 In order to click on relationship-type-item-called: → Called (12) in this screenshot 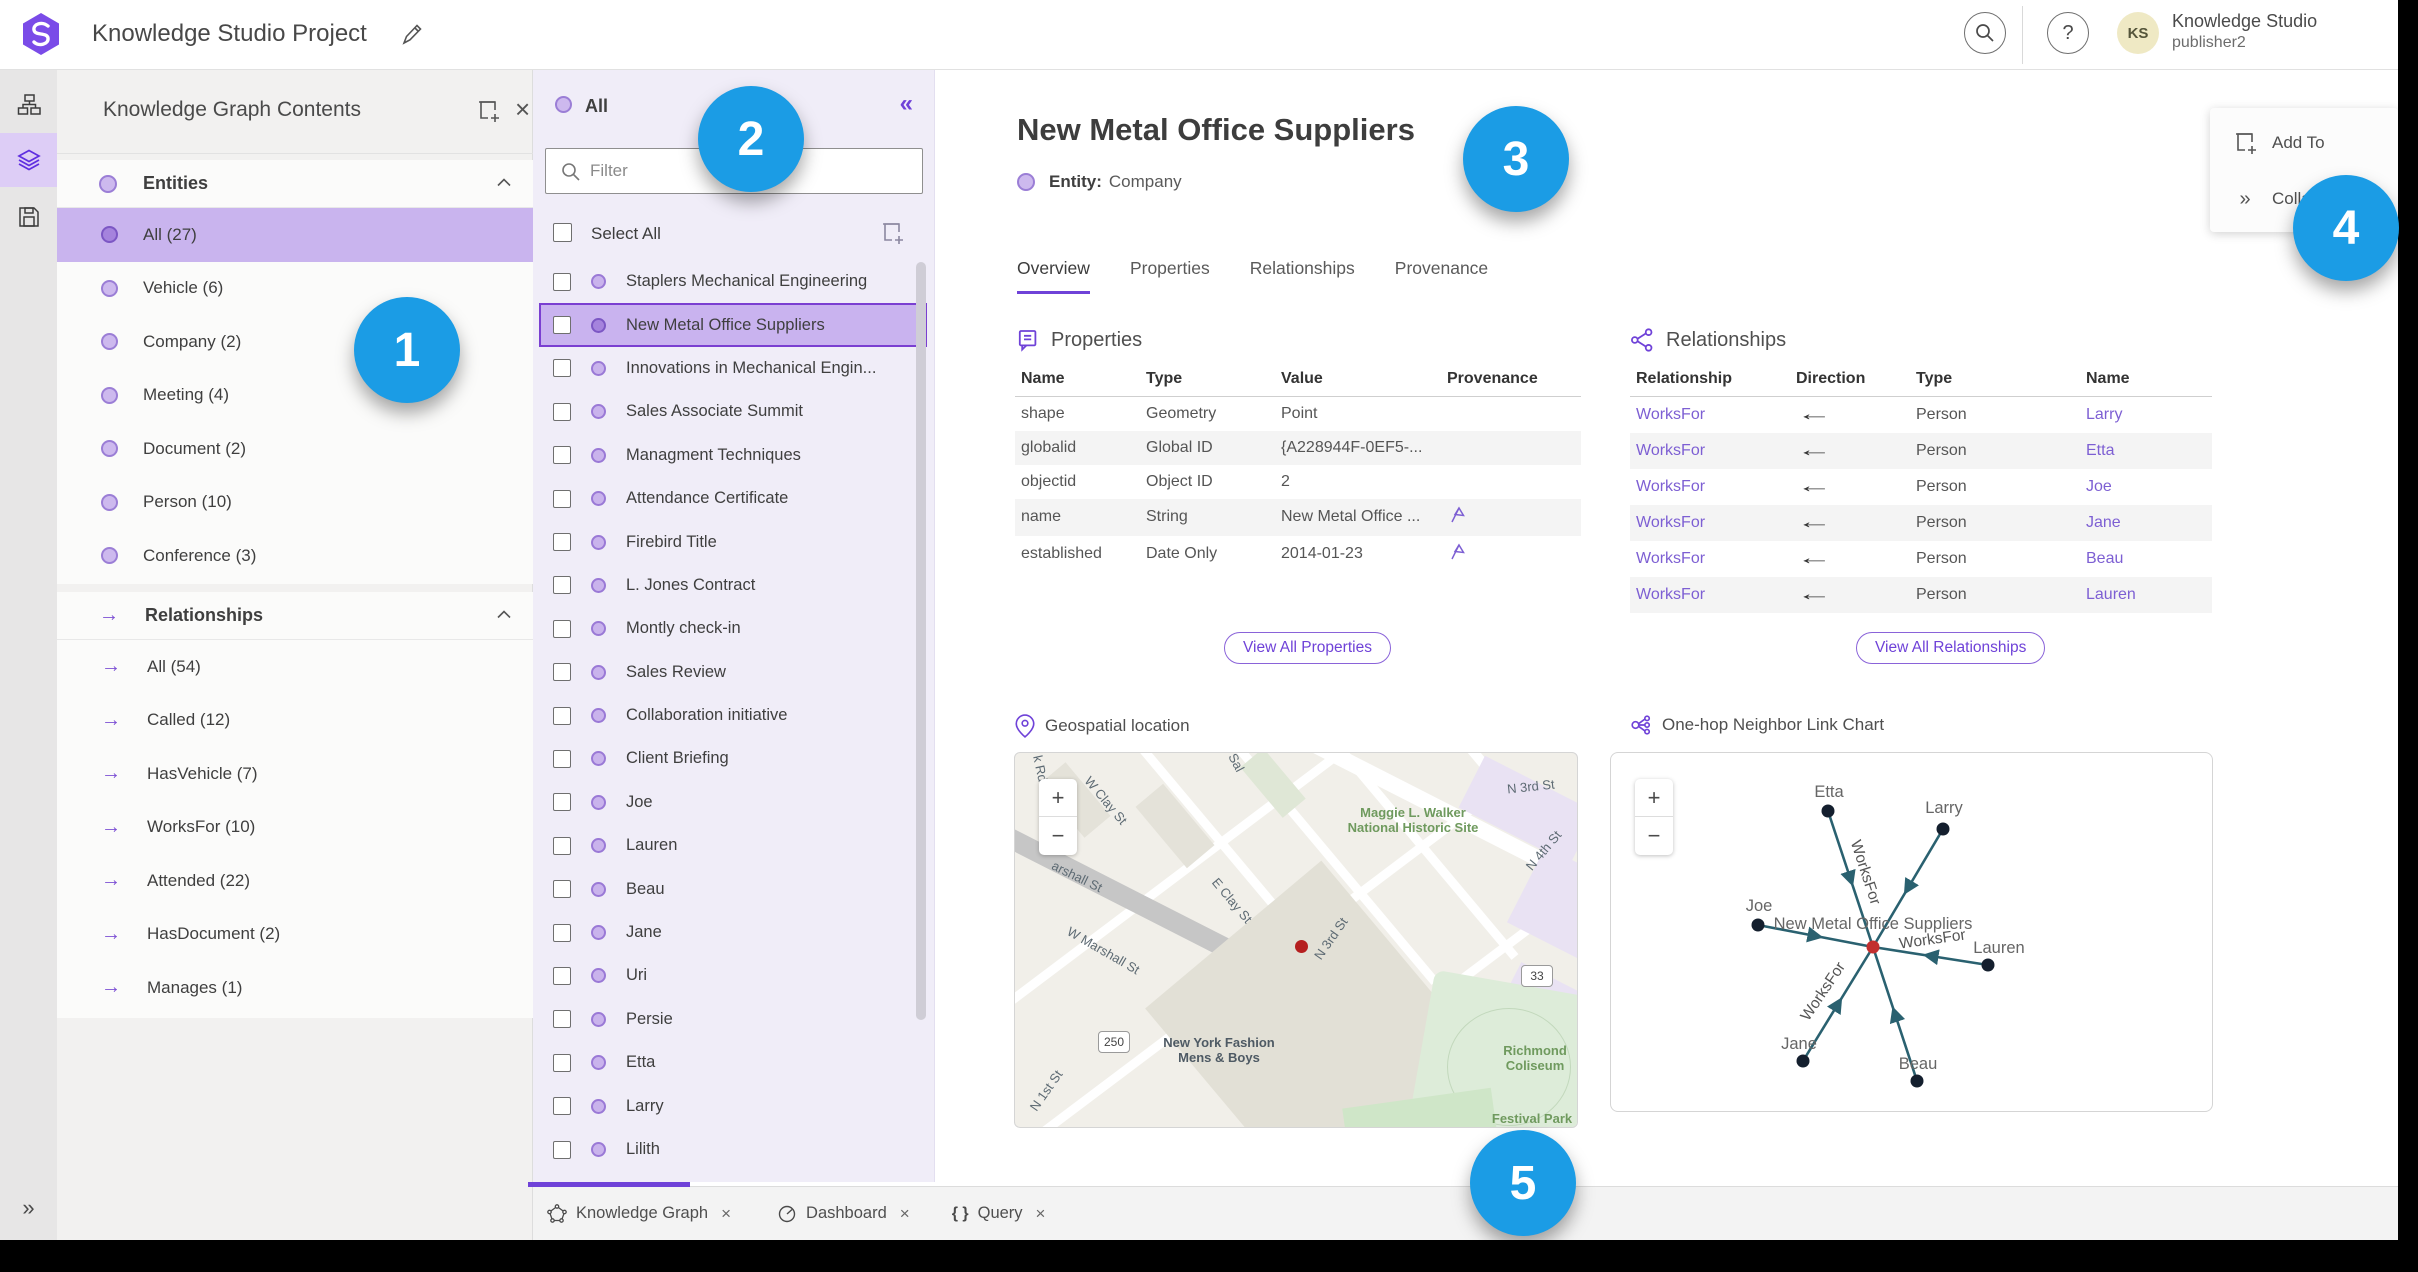, I will do `click(295, 721)`.